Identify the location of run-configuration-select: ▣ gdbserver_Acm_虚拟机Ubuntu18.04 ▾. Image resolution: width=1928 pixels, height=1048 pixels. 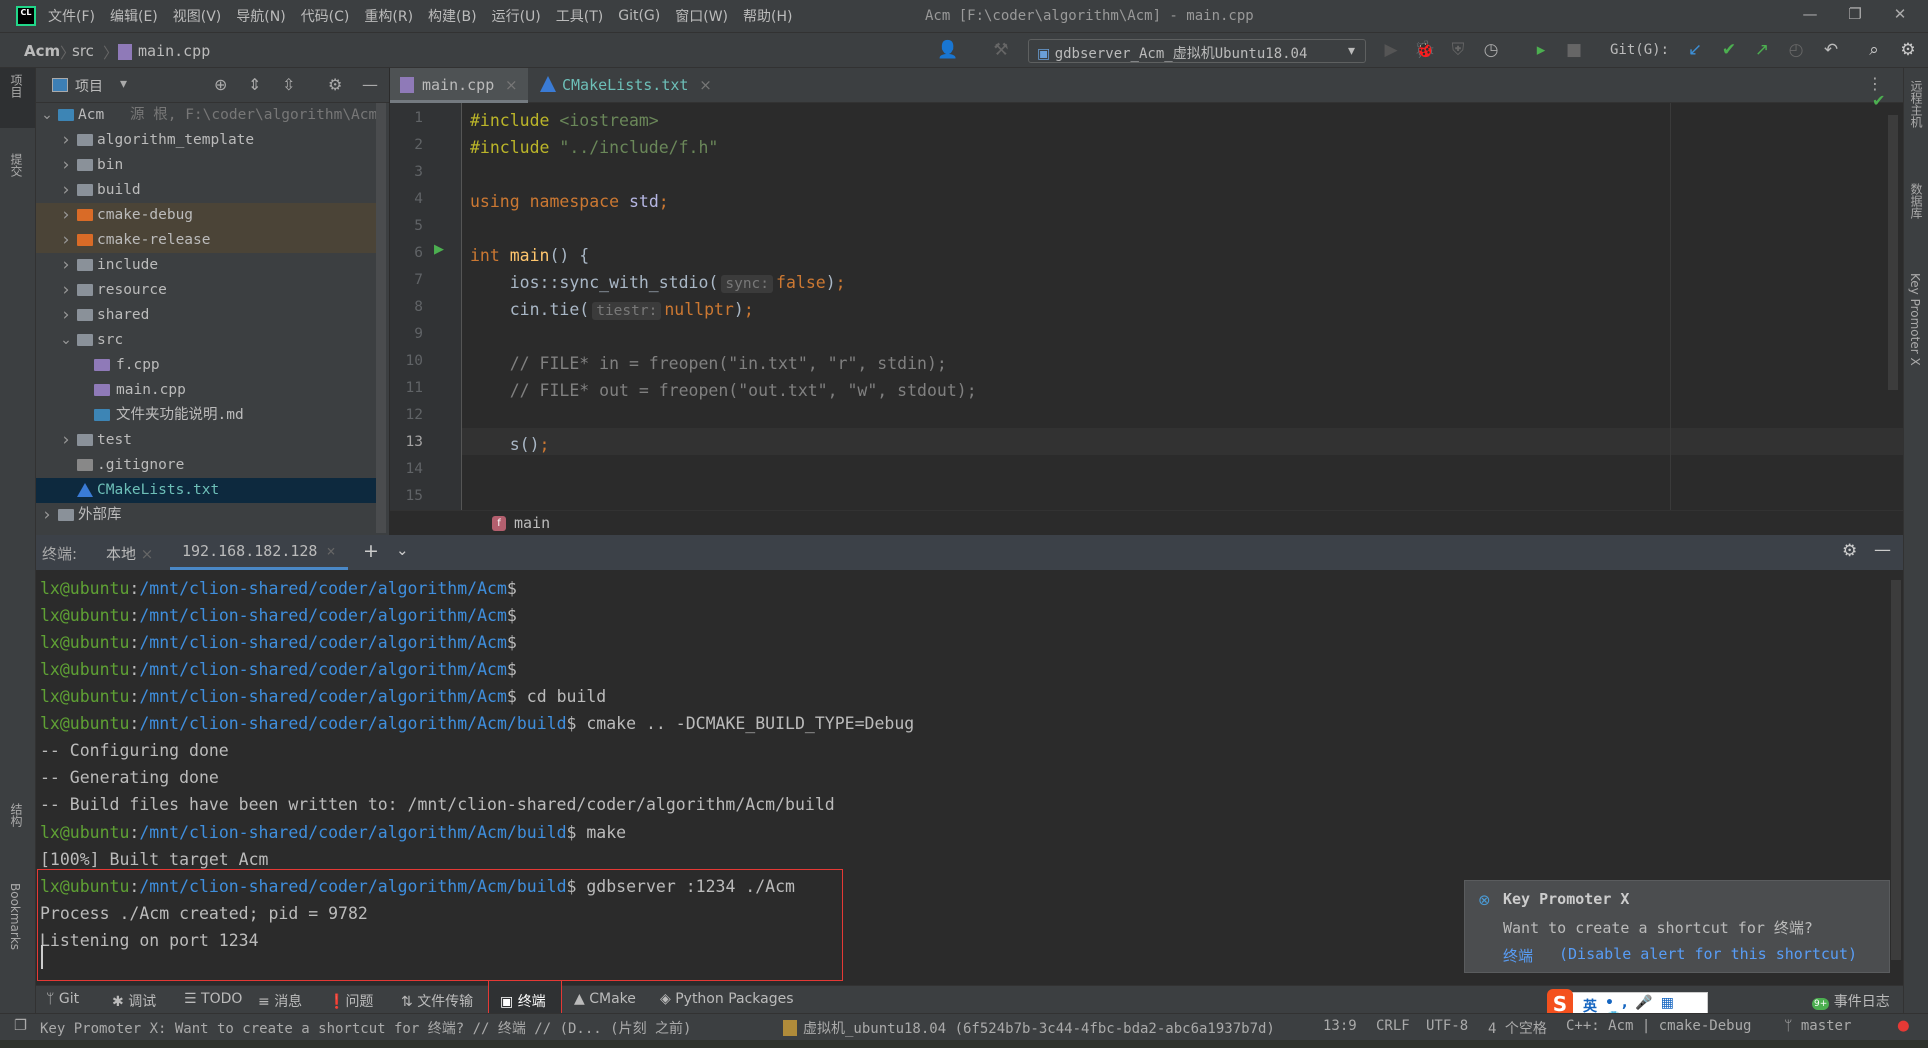
(1197, 51).